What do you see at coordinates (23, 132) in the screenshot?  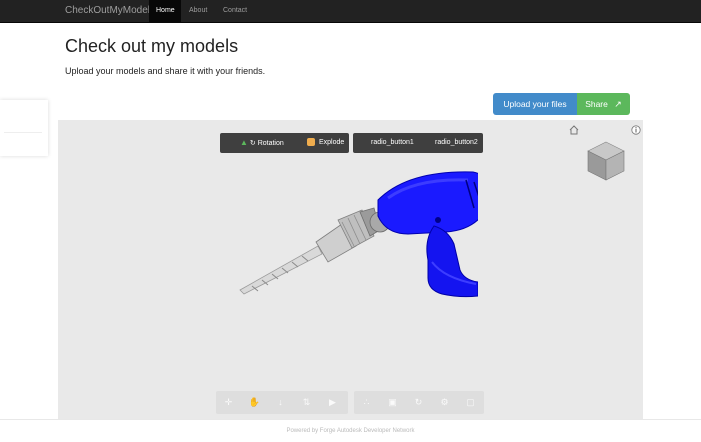 I see `side-panel-divider` at bounding box center [23, 132].